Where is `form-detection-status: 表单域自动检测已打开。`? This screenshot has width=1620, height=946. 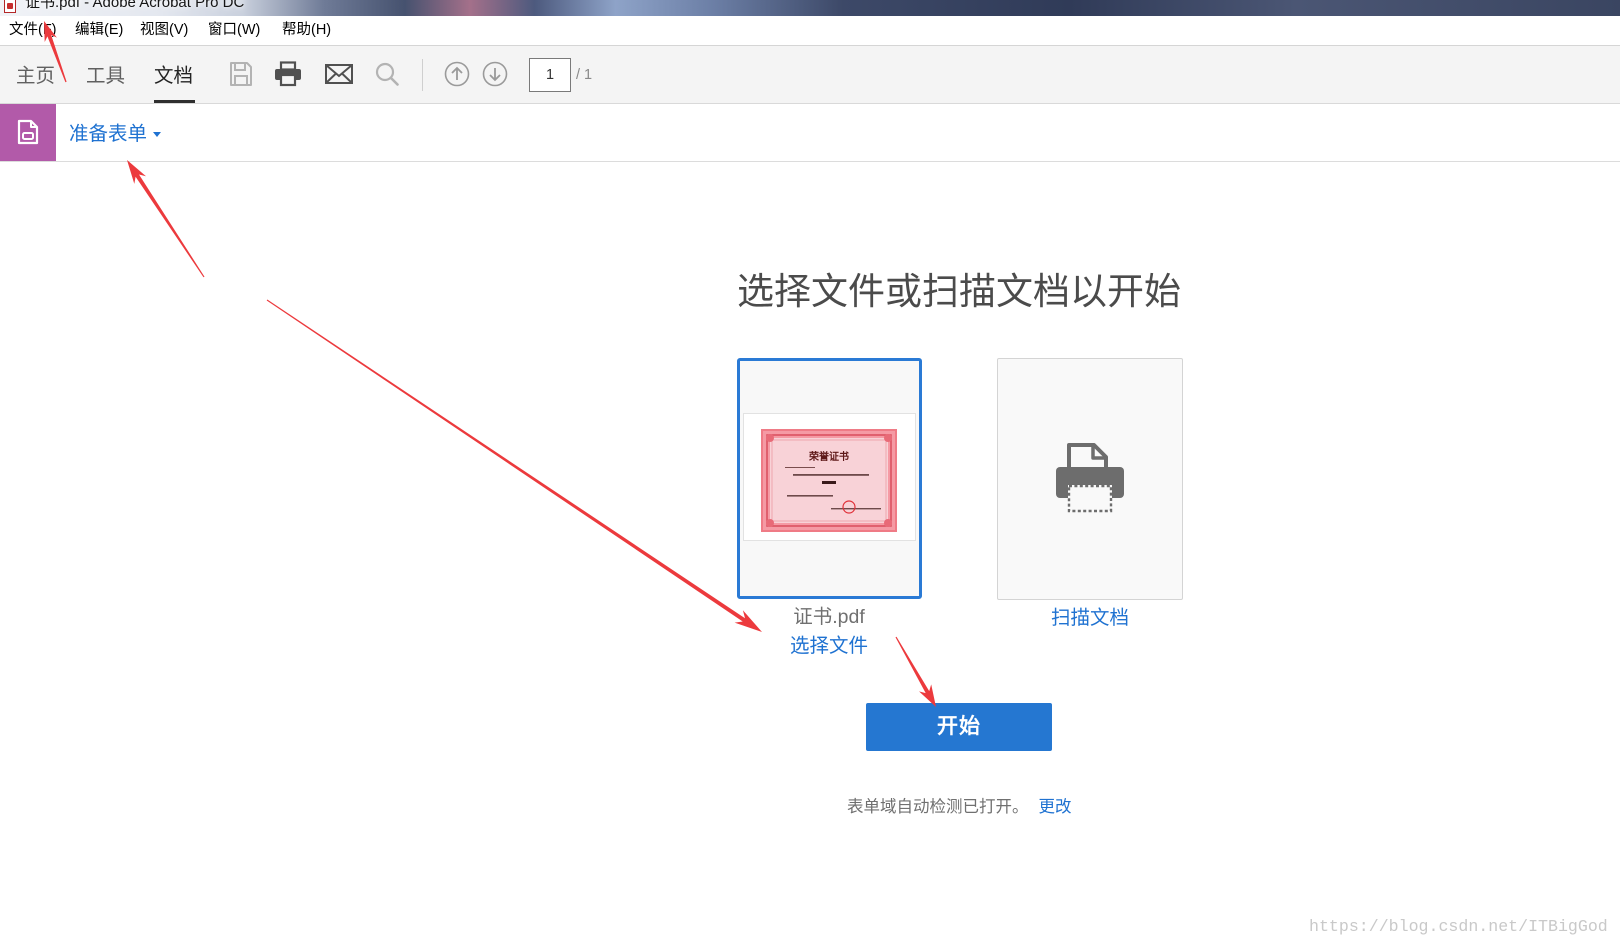
form-detection-status: 表单域自动检测已打开。 is located at coordinates (938, 807).